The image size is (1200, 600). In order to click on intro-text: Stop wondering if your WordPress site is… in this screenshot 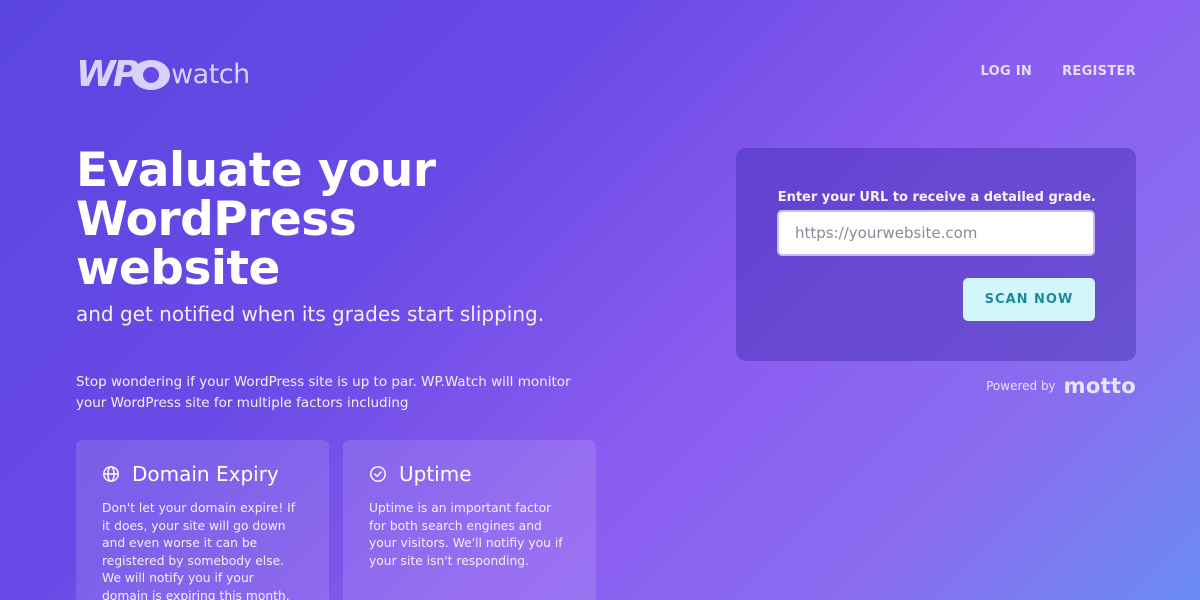, I will do `click(323, 392)`.